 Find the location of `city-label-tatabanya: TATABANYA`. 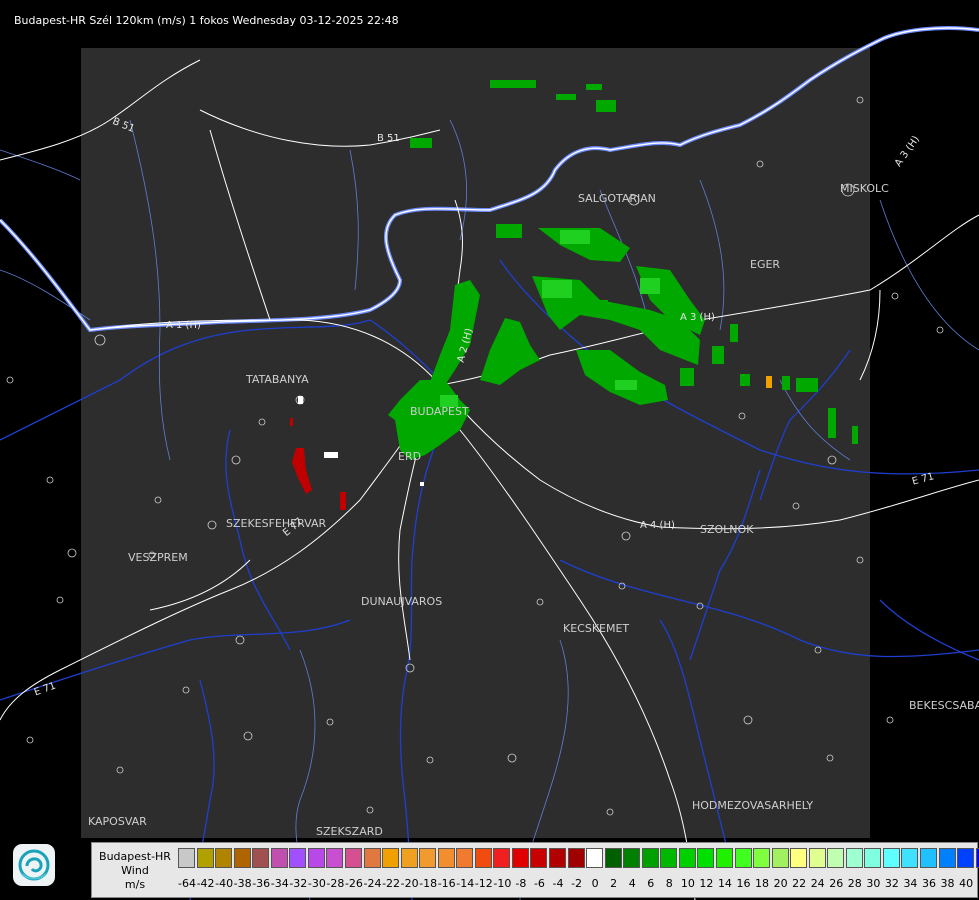

city-label-tatabanya: TATABANYA is located at coordinates (277, 379).